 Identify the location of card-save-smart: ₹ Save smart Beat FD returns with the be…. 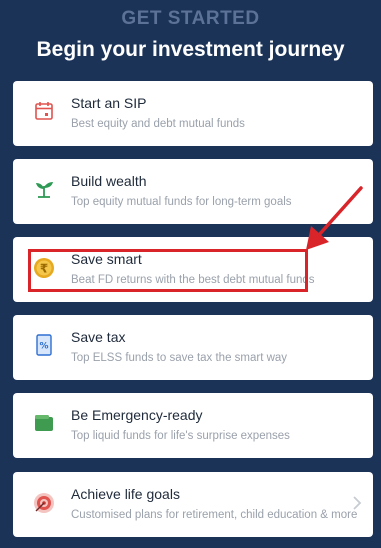
(193, 269).